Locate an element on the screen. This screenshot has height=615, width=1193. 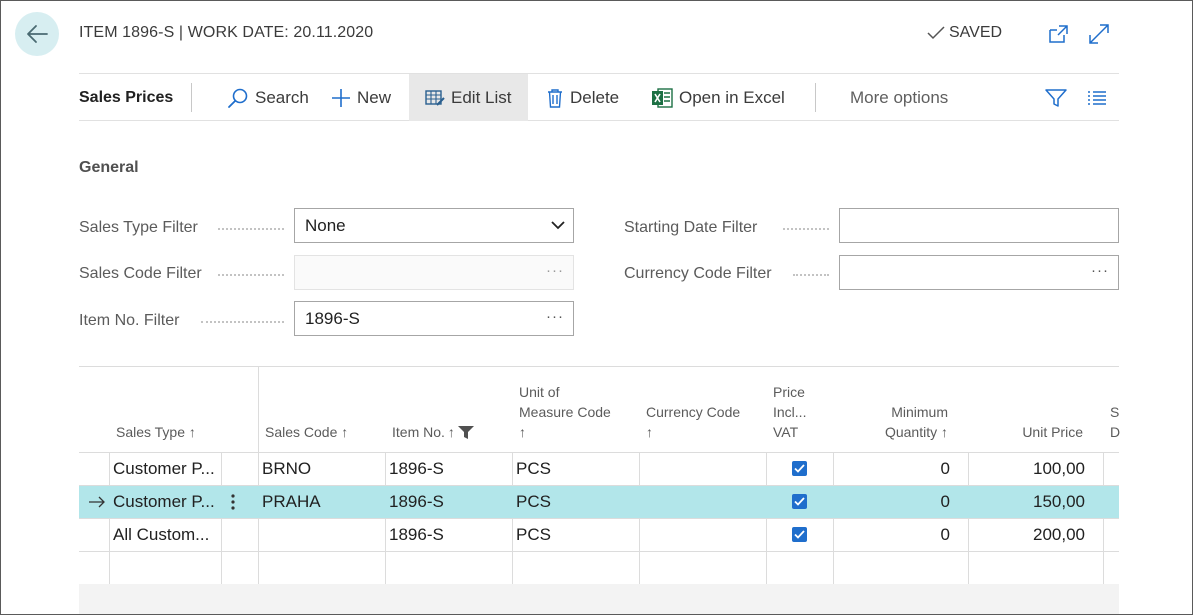
row-menu-button is located at coordinates (240, 502).